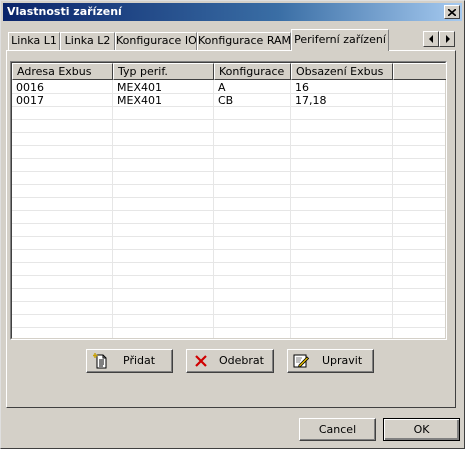  Describe the element at coordinates (64, 11) in the screenshot. I see `window-title: Vlastnosti zařízení` at that location.